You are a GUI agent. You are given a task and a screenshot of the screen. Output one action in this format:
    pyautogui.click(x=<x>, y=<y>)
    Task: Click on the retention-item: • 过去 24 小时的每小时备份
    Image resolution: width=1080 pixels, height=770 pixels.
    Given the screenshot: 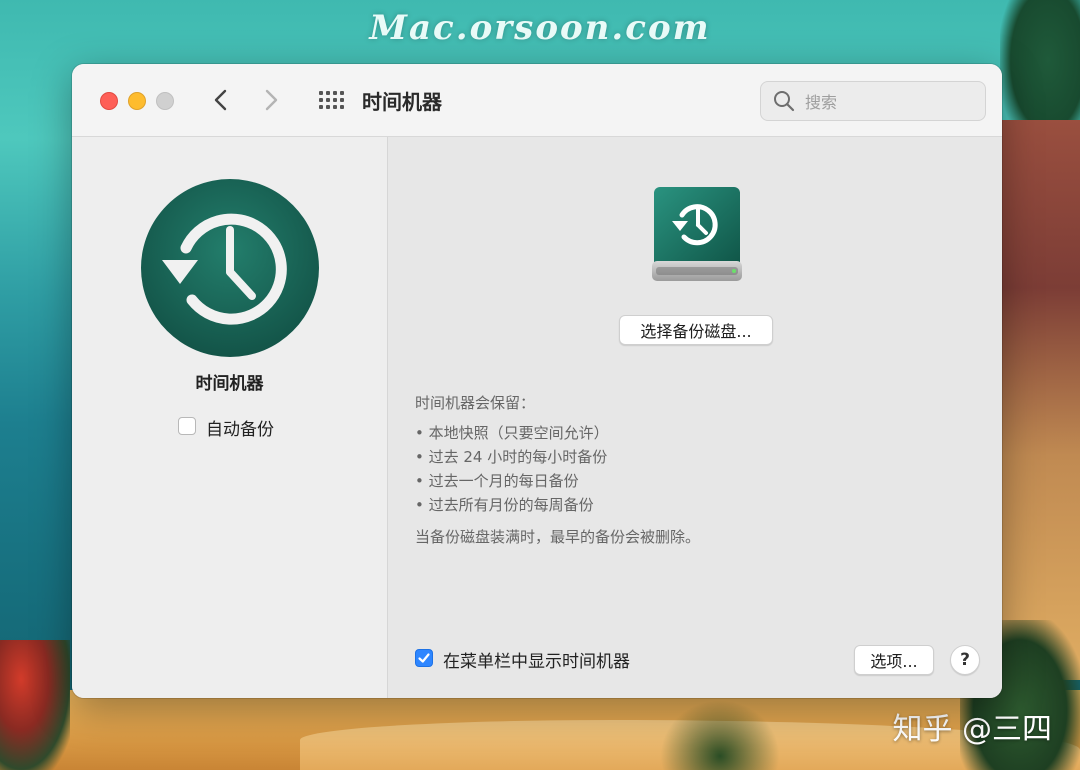 What is the action you would take?
    pyautogui.click(x=511, y=457)
    